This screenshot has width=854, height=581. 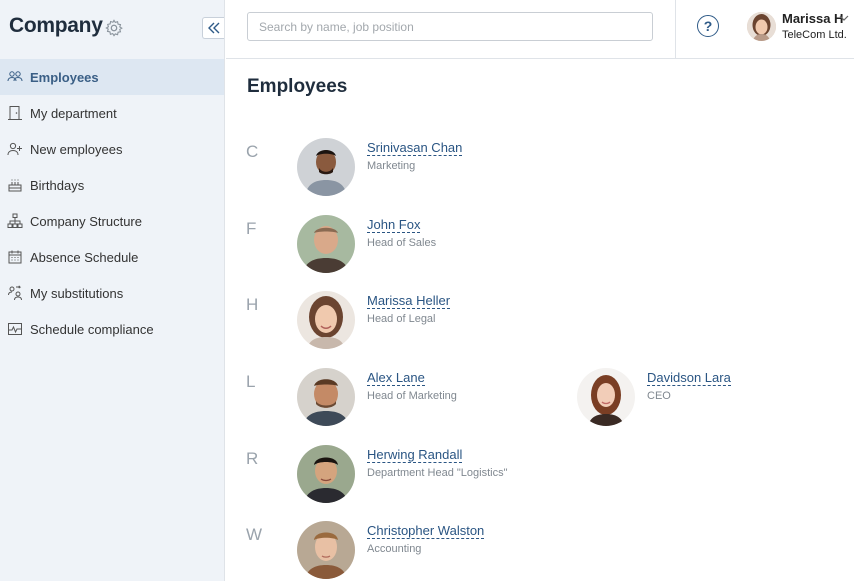 I want to click on sidebar-item-absence-schedule: Absence Schedule, so click(x=112, y=257).